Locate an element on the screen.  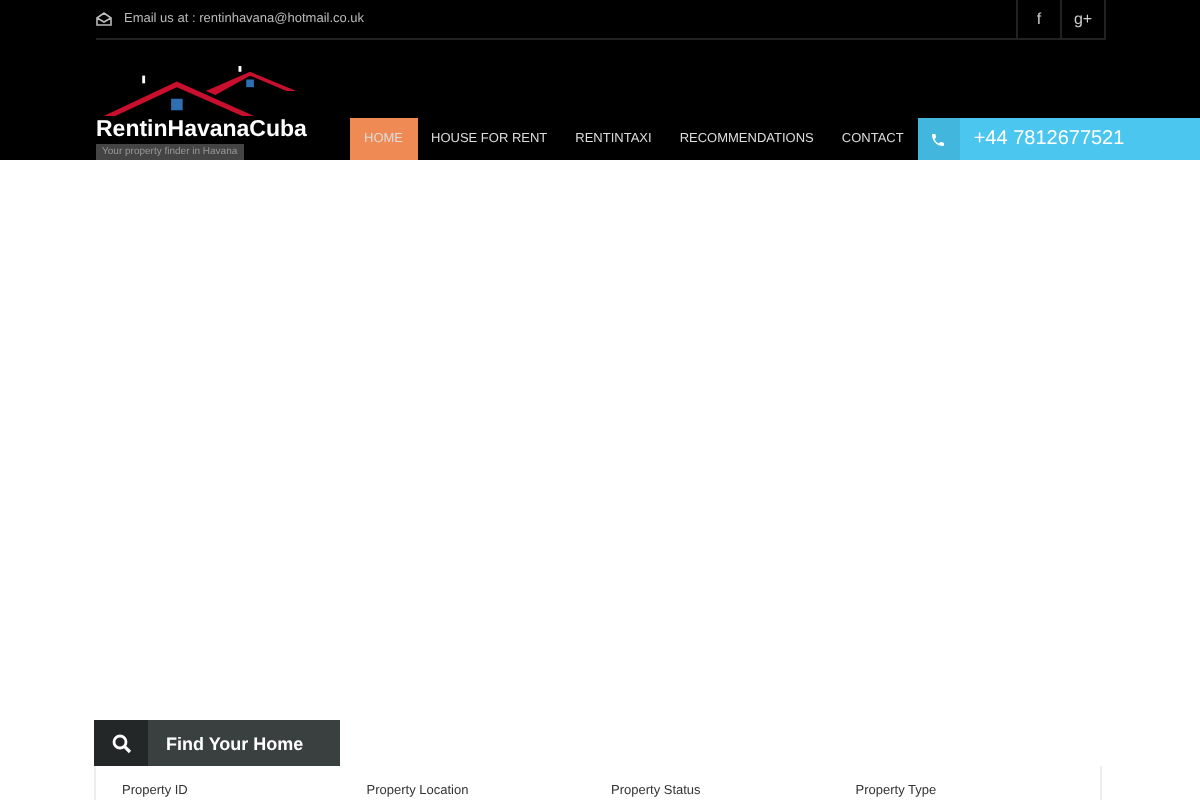
envelope-icon is located at coordinates (104, 19).